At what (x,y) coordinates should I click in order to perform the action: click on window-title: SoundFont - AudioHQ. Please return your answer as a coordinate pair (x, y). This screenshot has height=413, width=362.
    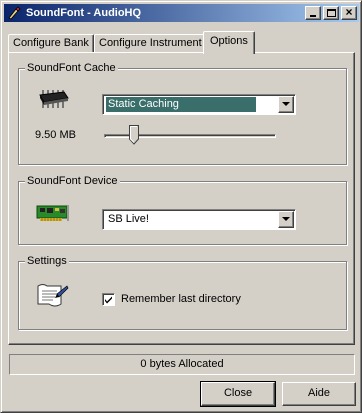
    Looking at the image, I should click on (84, 13).